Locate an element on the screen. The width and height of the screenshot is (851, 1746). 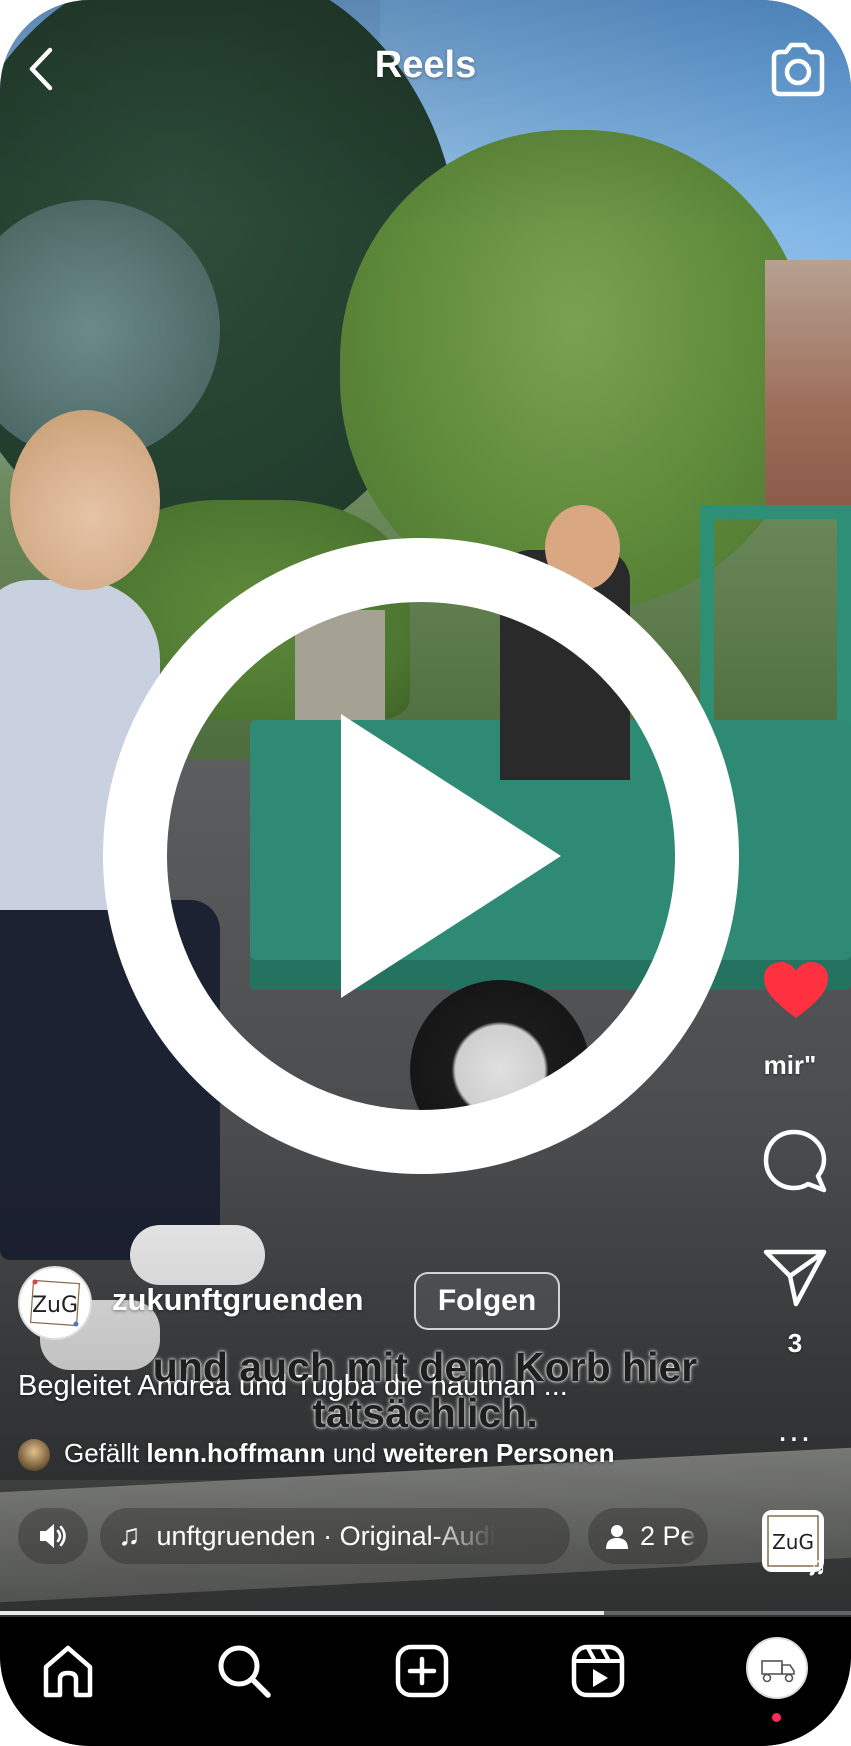
author-username: zukunftgruenden is located at coordinates (237, 1300).